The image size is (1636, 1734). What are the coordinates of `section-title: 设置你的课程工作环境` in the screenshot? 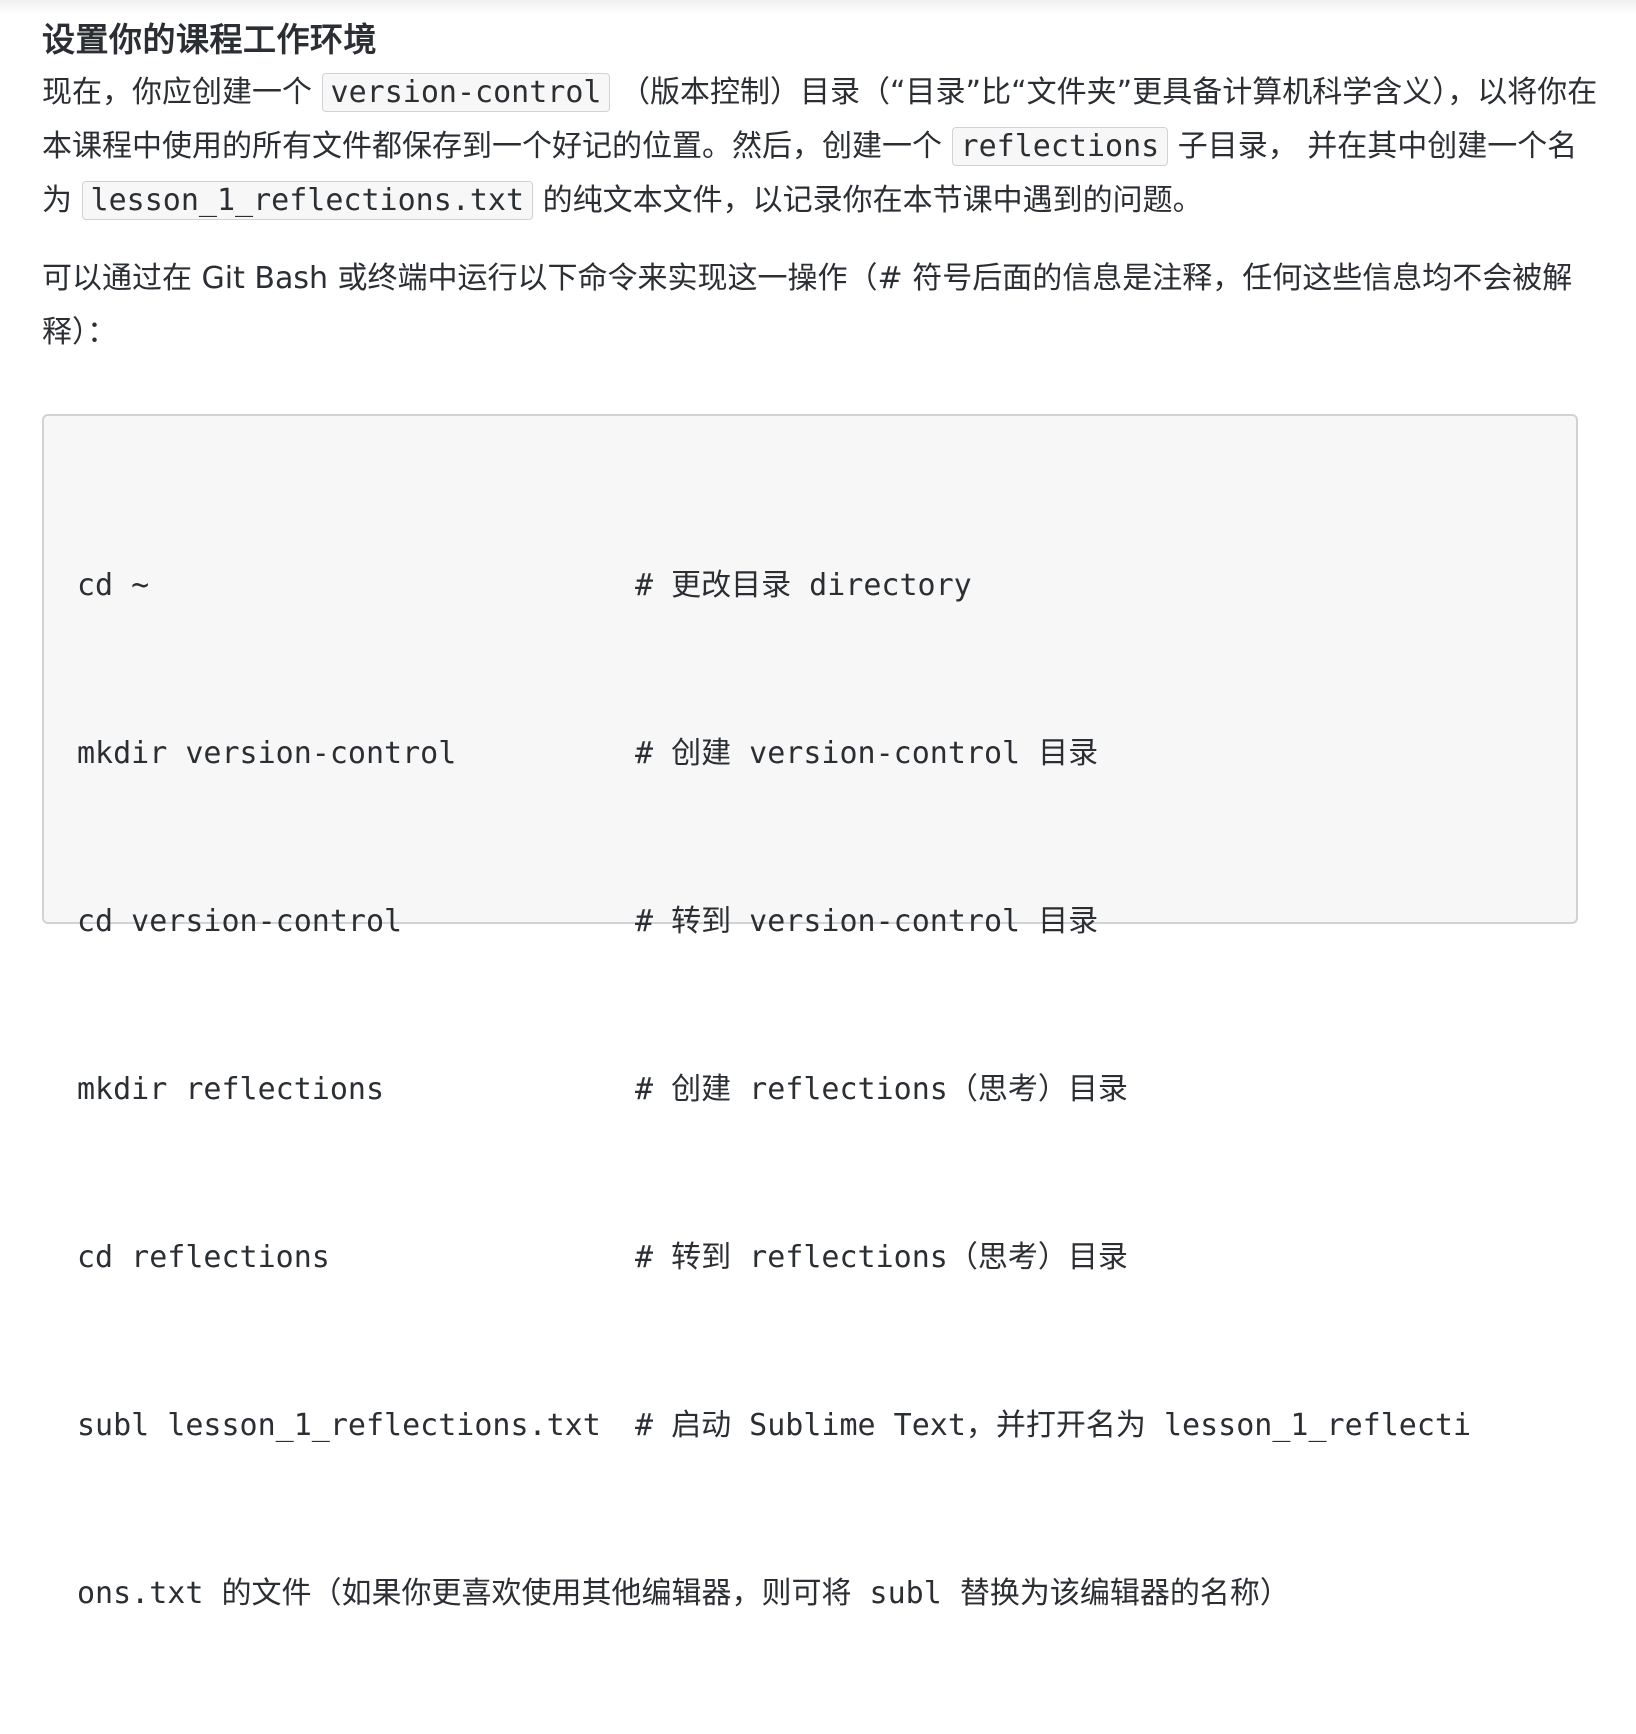 It's located at (209, 39).